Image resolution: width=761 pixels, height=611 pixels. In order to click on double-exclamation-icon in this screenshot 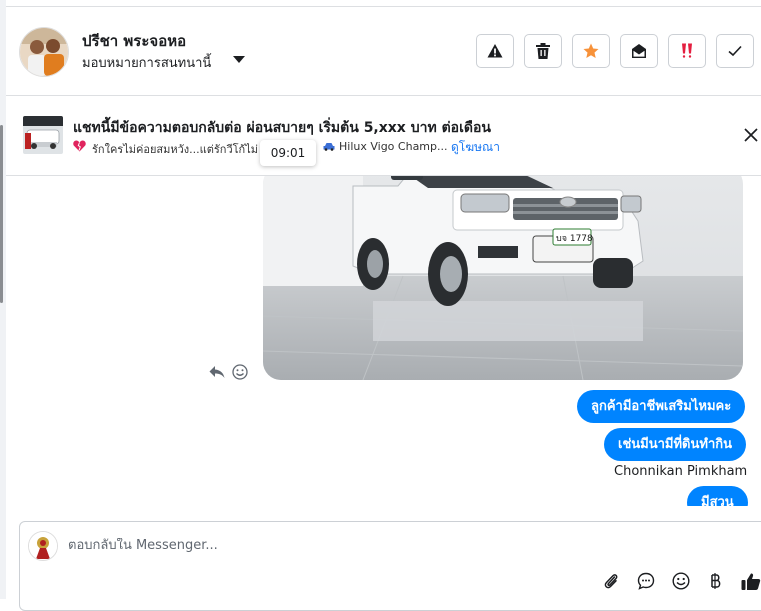, I will do `click(687, 50)`.